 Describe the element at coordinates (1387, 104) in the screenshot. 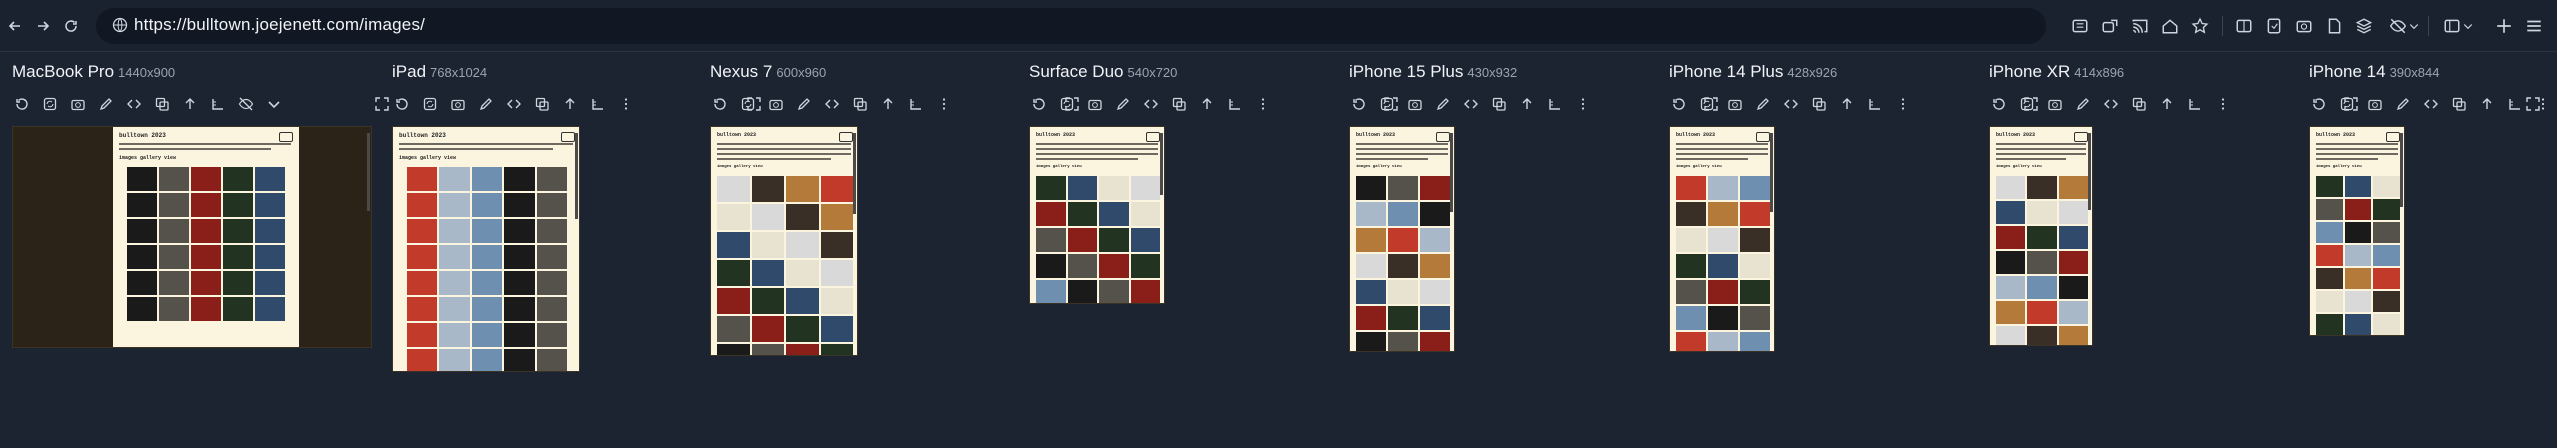

I see `sync-icon` at that location.